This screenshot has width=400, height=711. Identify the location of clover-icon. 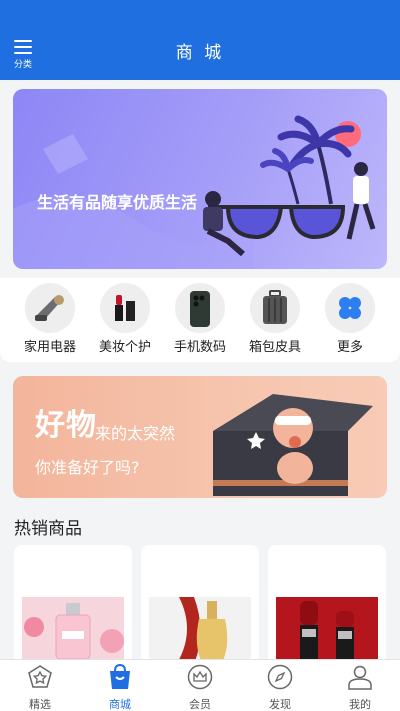
(350, 308).